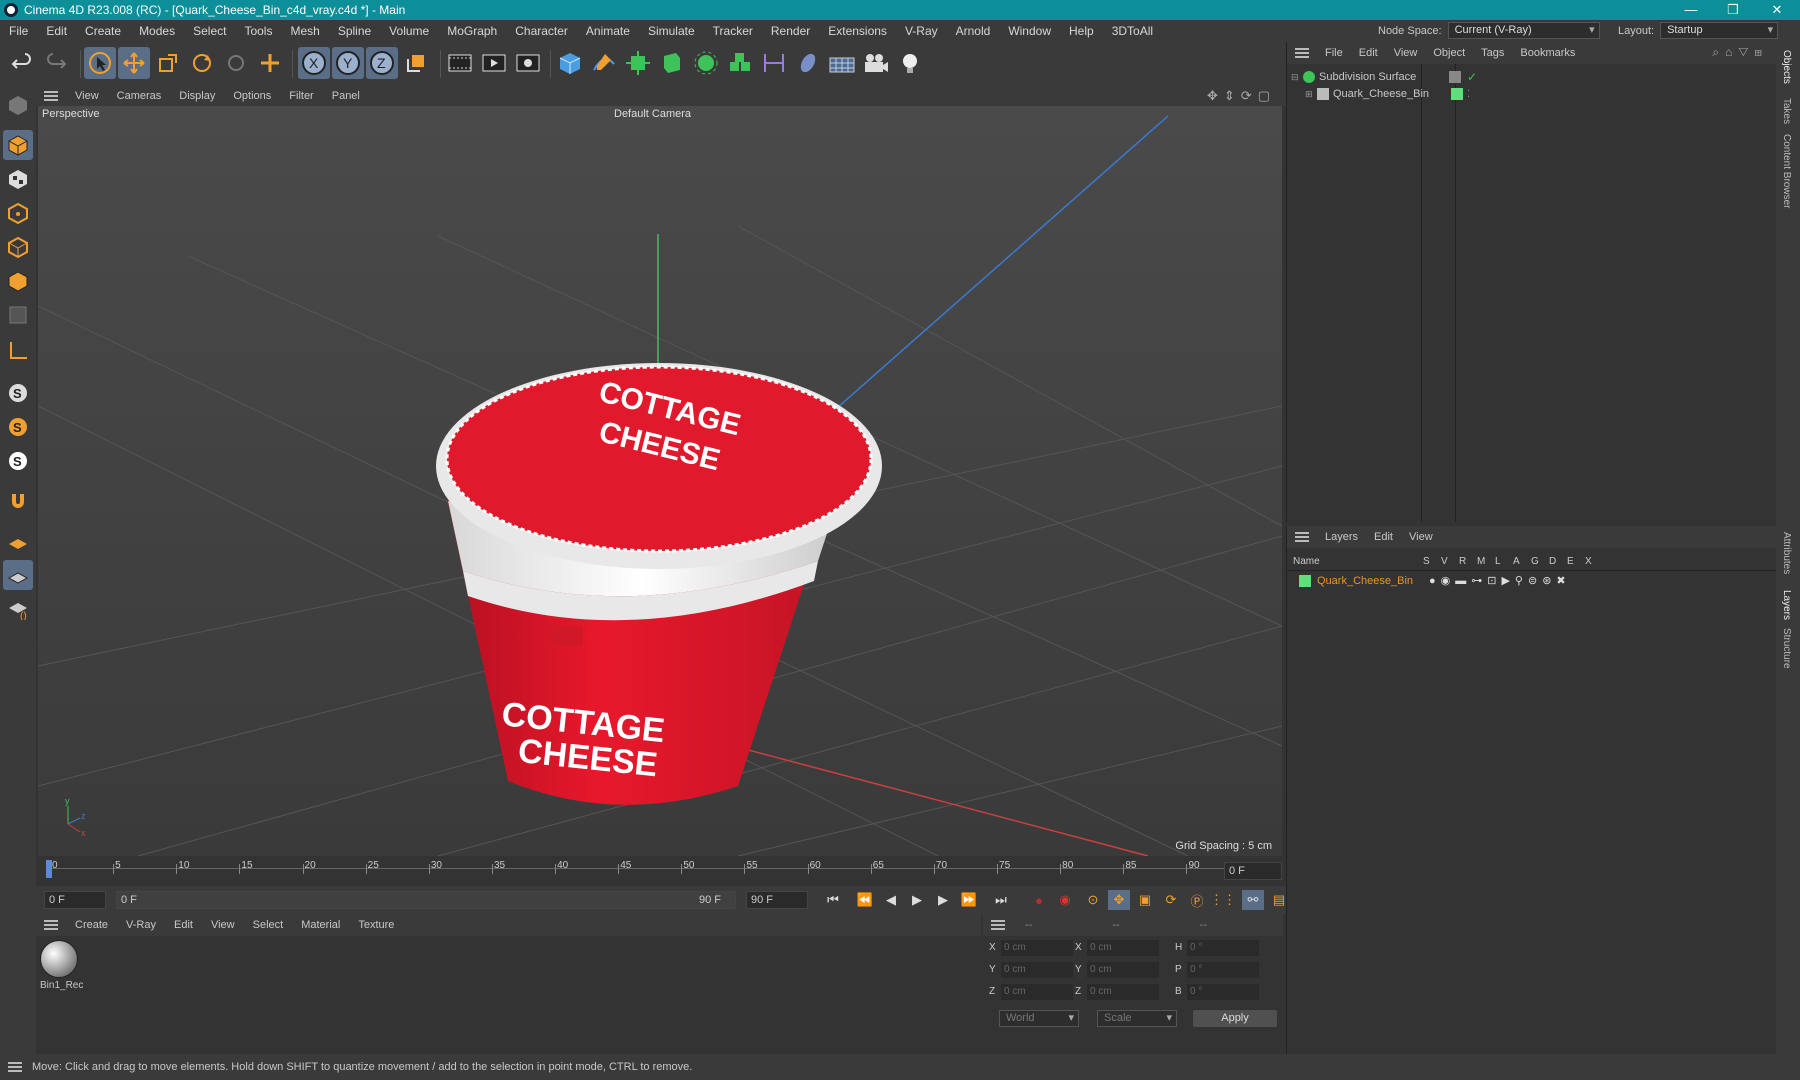 Image resolution: width=1800 pixels, height=1080 pixels. Describe the element at coordinates (541, 31) in the screenshot. I see `menu-character: Character` at that location.